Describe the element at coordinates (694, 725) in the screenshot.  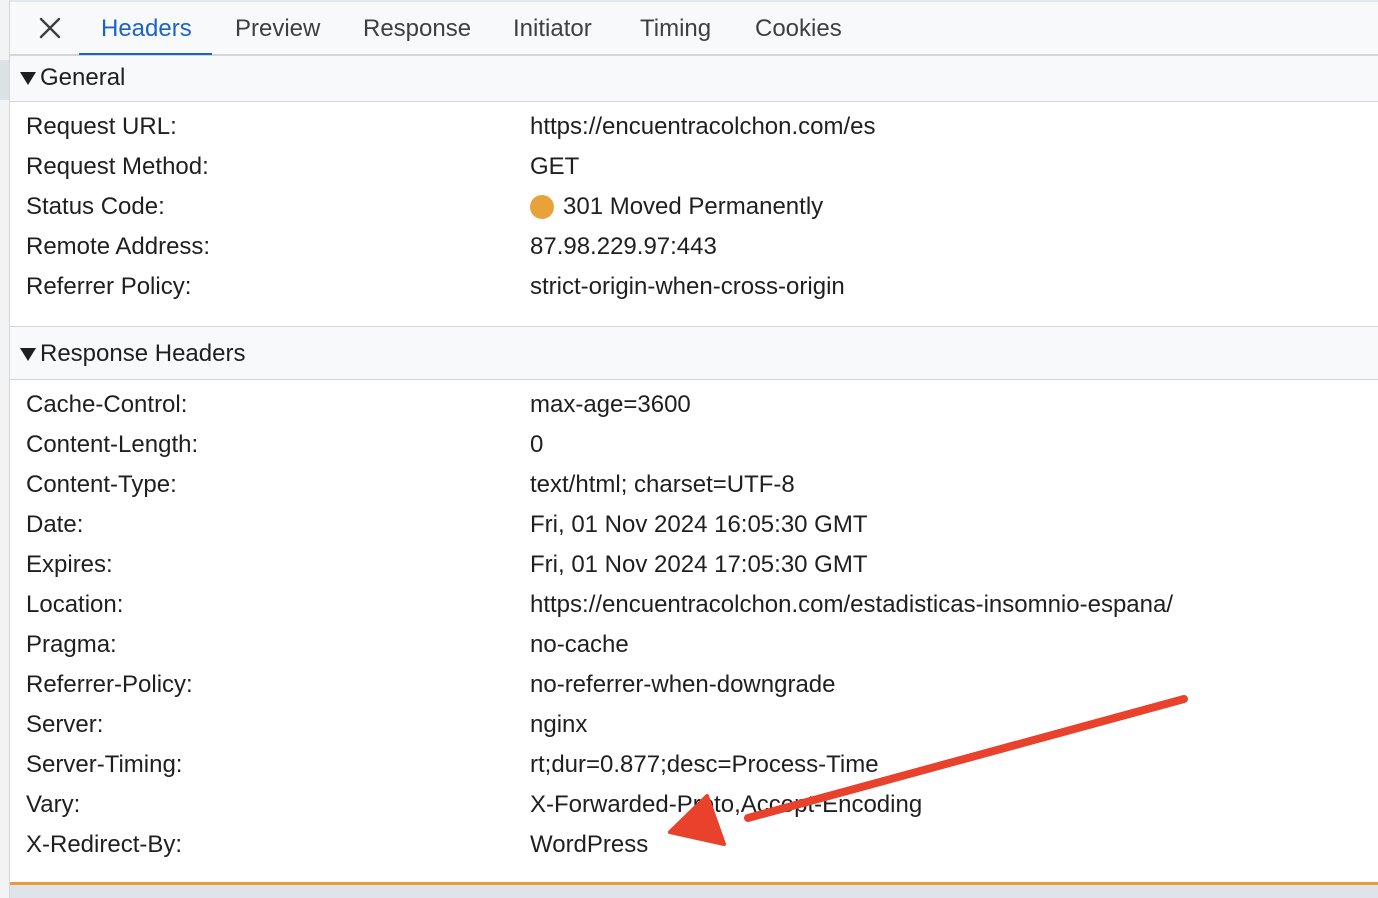
I see `response-row-server: Server: nginx` at that location.